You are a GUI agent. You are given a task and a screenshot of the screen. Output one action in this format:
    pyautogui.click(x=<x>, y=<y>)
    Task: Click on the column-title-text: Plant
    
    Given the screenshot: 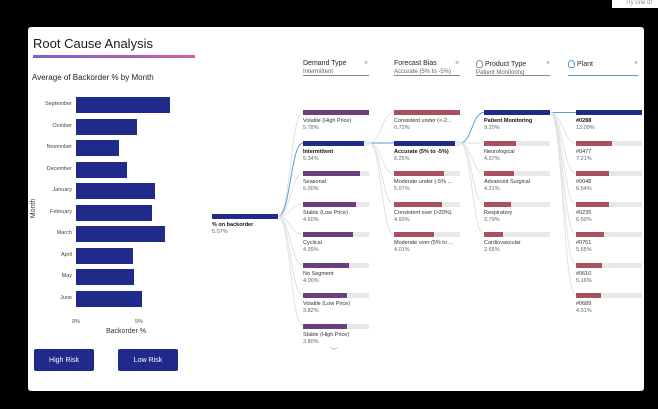 What is the action you would take?
    pyautogui.click(x=585, y=64)
    